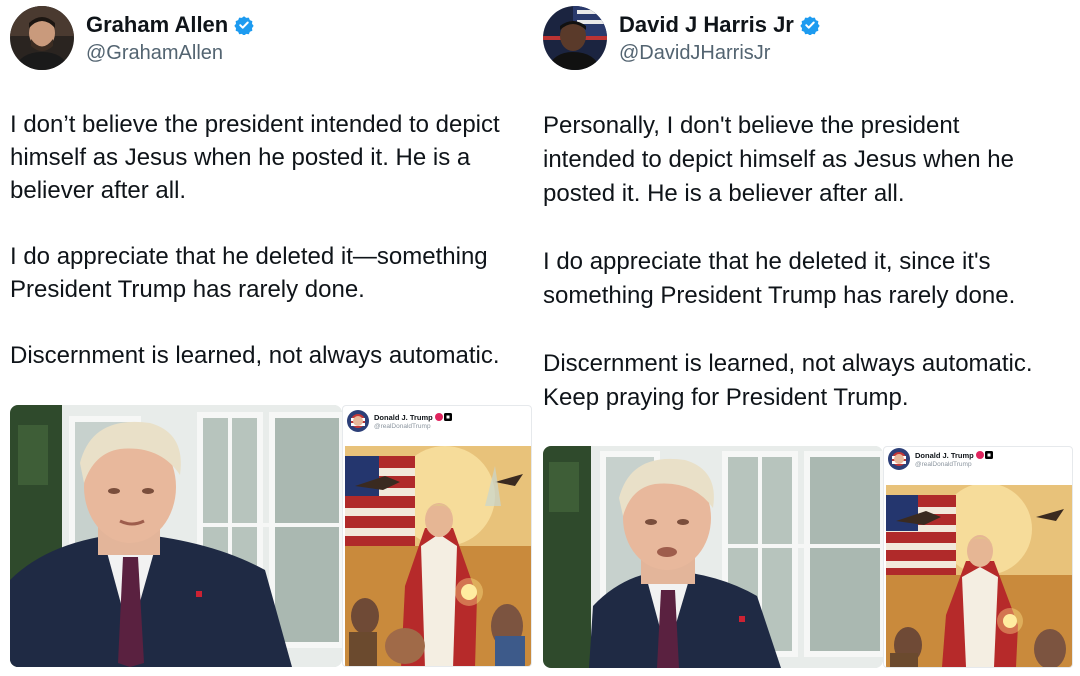  What do you see at coordinates (157, 25) in the screenshot?
I see `author-name: Graham Allen` at bounding box center [157, 25].